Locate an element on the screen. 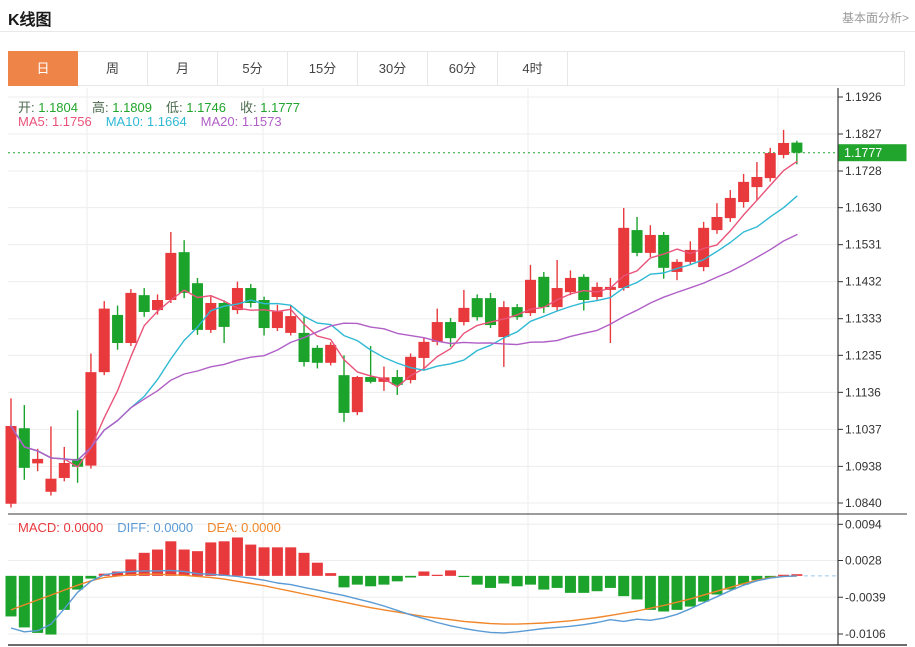 This screenshot has width=915, height=647. legend-label: DEA: is located at coordinates (222, 527).